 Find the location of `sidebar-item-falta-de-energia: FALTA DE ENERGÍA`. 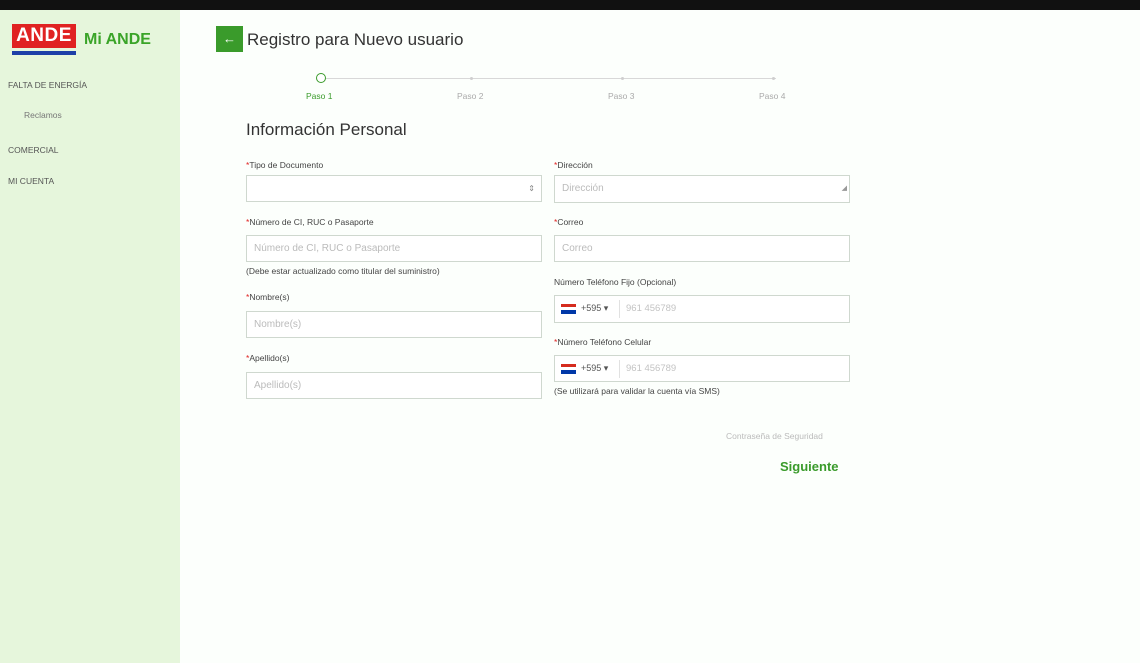

sidebar-item-falta-de-energia: FALTA DE ENERGÍA is located at coordinates (47, 85).